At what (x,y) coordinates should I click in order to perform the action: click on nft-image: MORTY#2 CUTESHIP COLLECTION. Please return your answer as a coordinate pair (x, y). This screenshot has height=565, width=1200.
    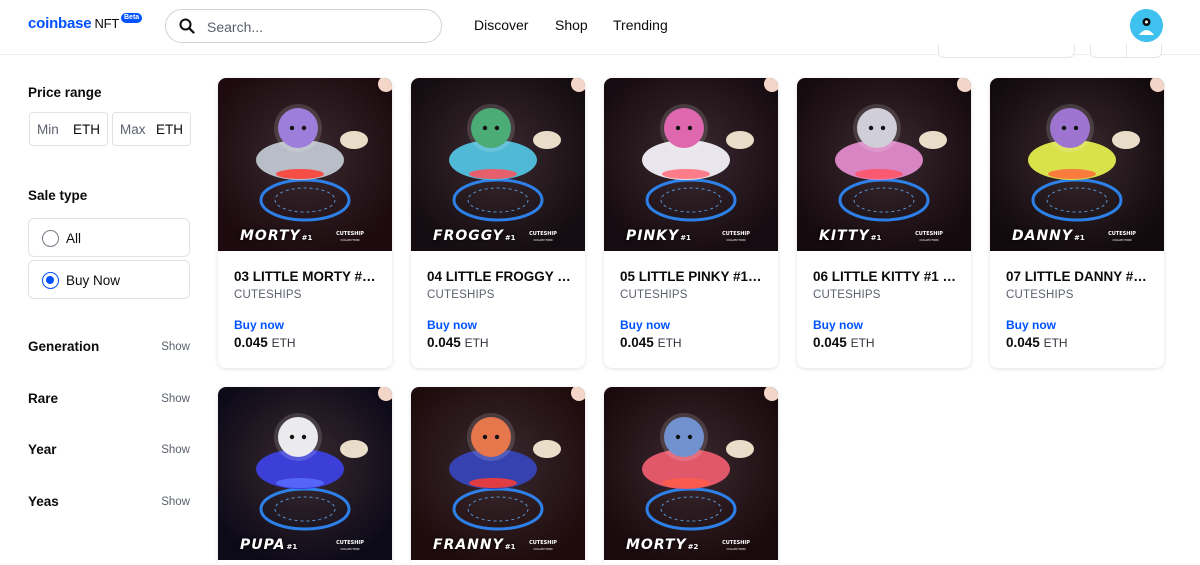
    Looking at the image, I should click on (691, 473).